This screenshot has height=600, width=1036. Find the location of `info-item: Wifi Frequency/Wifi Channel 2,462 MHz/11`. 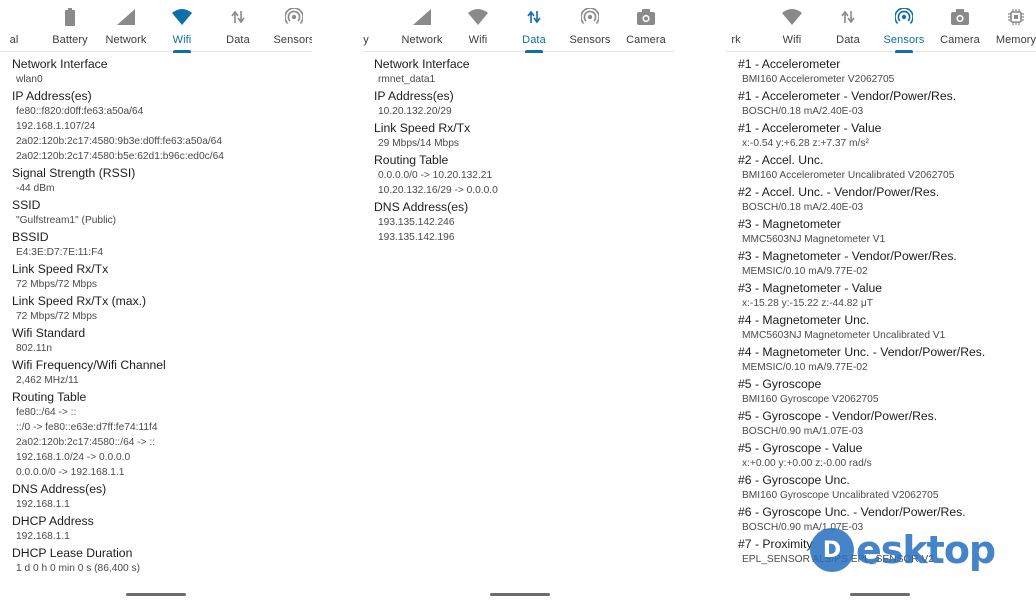

info-item: Wifi Frequency/Wifi Channel 2,462 MHz/11 is located at coordinates (156, 373).